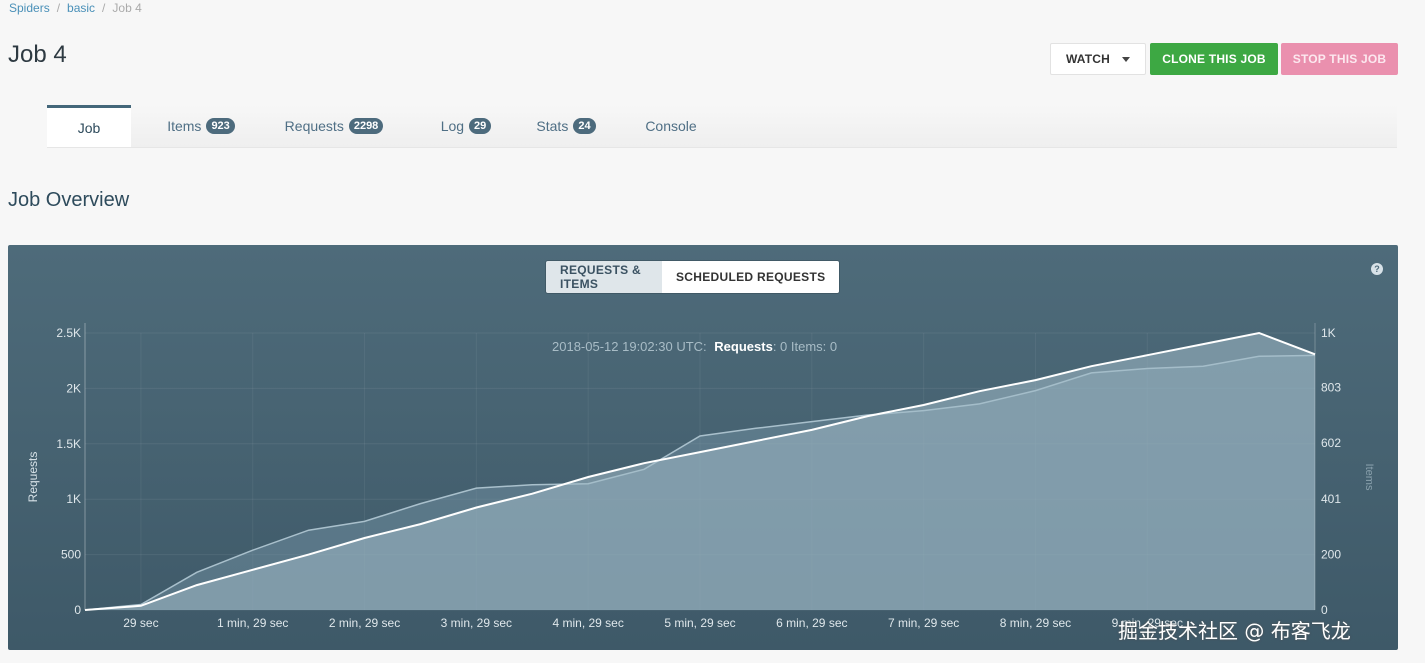 This screenshot has width=1425, height=663. I want to click on tab-items: Items 923, so click(201, 126).